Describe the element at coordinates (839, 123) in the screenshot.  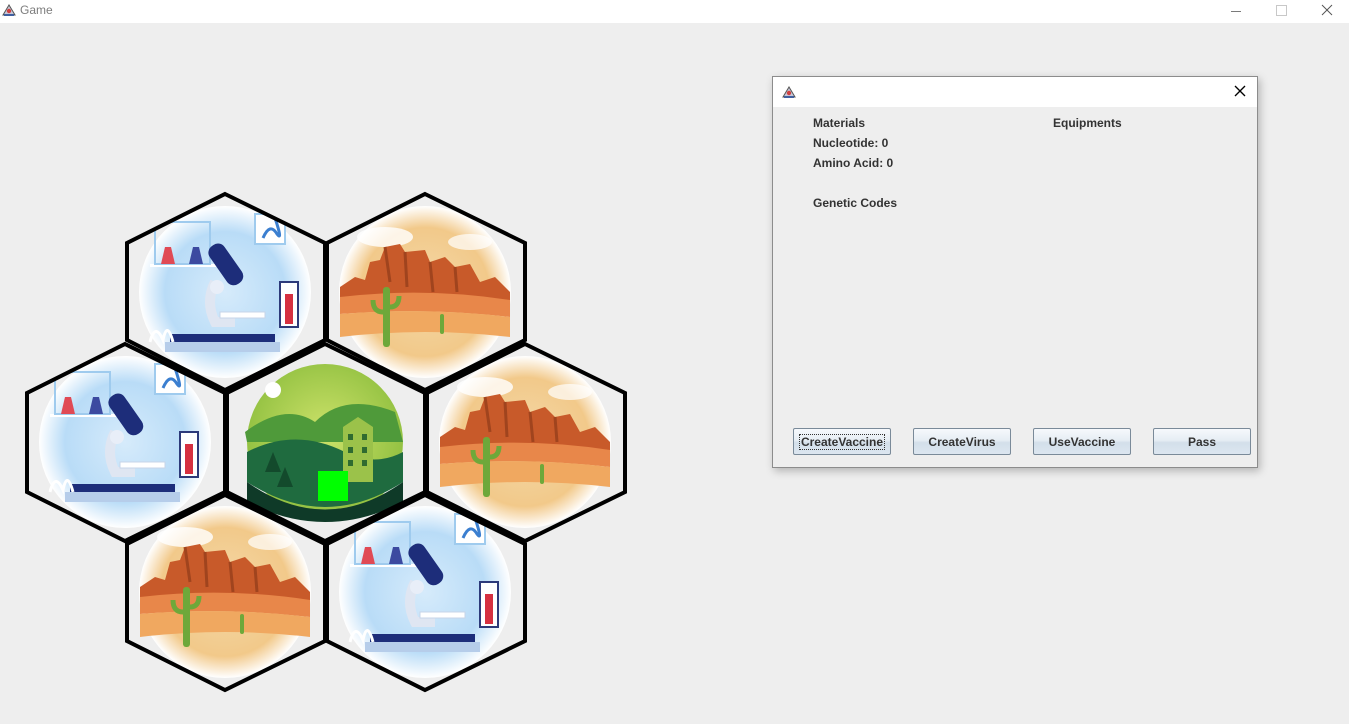
I see `materials-heading: Materials` at that location.